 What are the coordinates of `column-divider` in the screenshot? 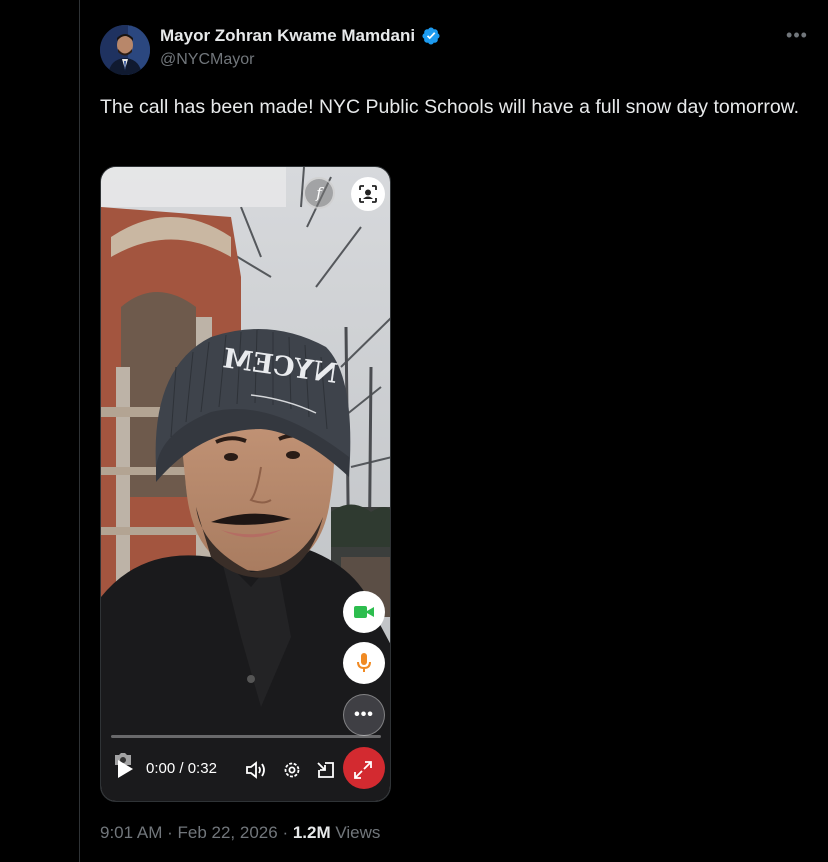 It's located at (79, 431).